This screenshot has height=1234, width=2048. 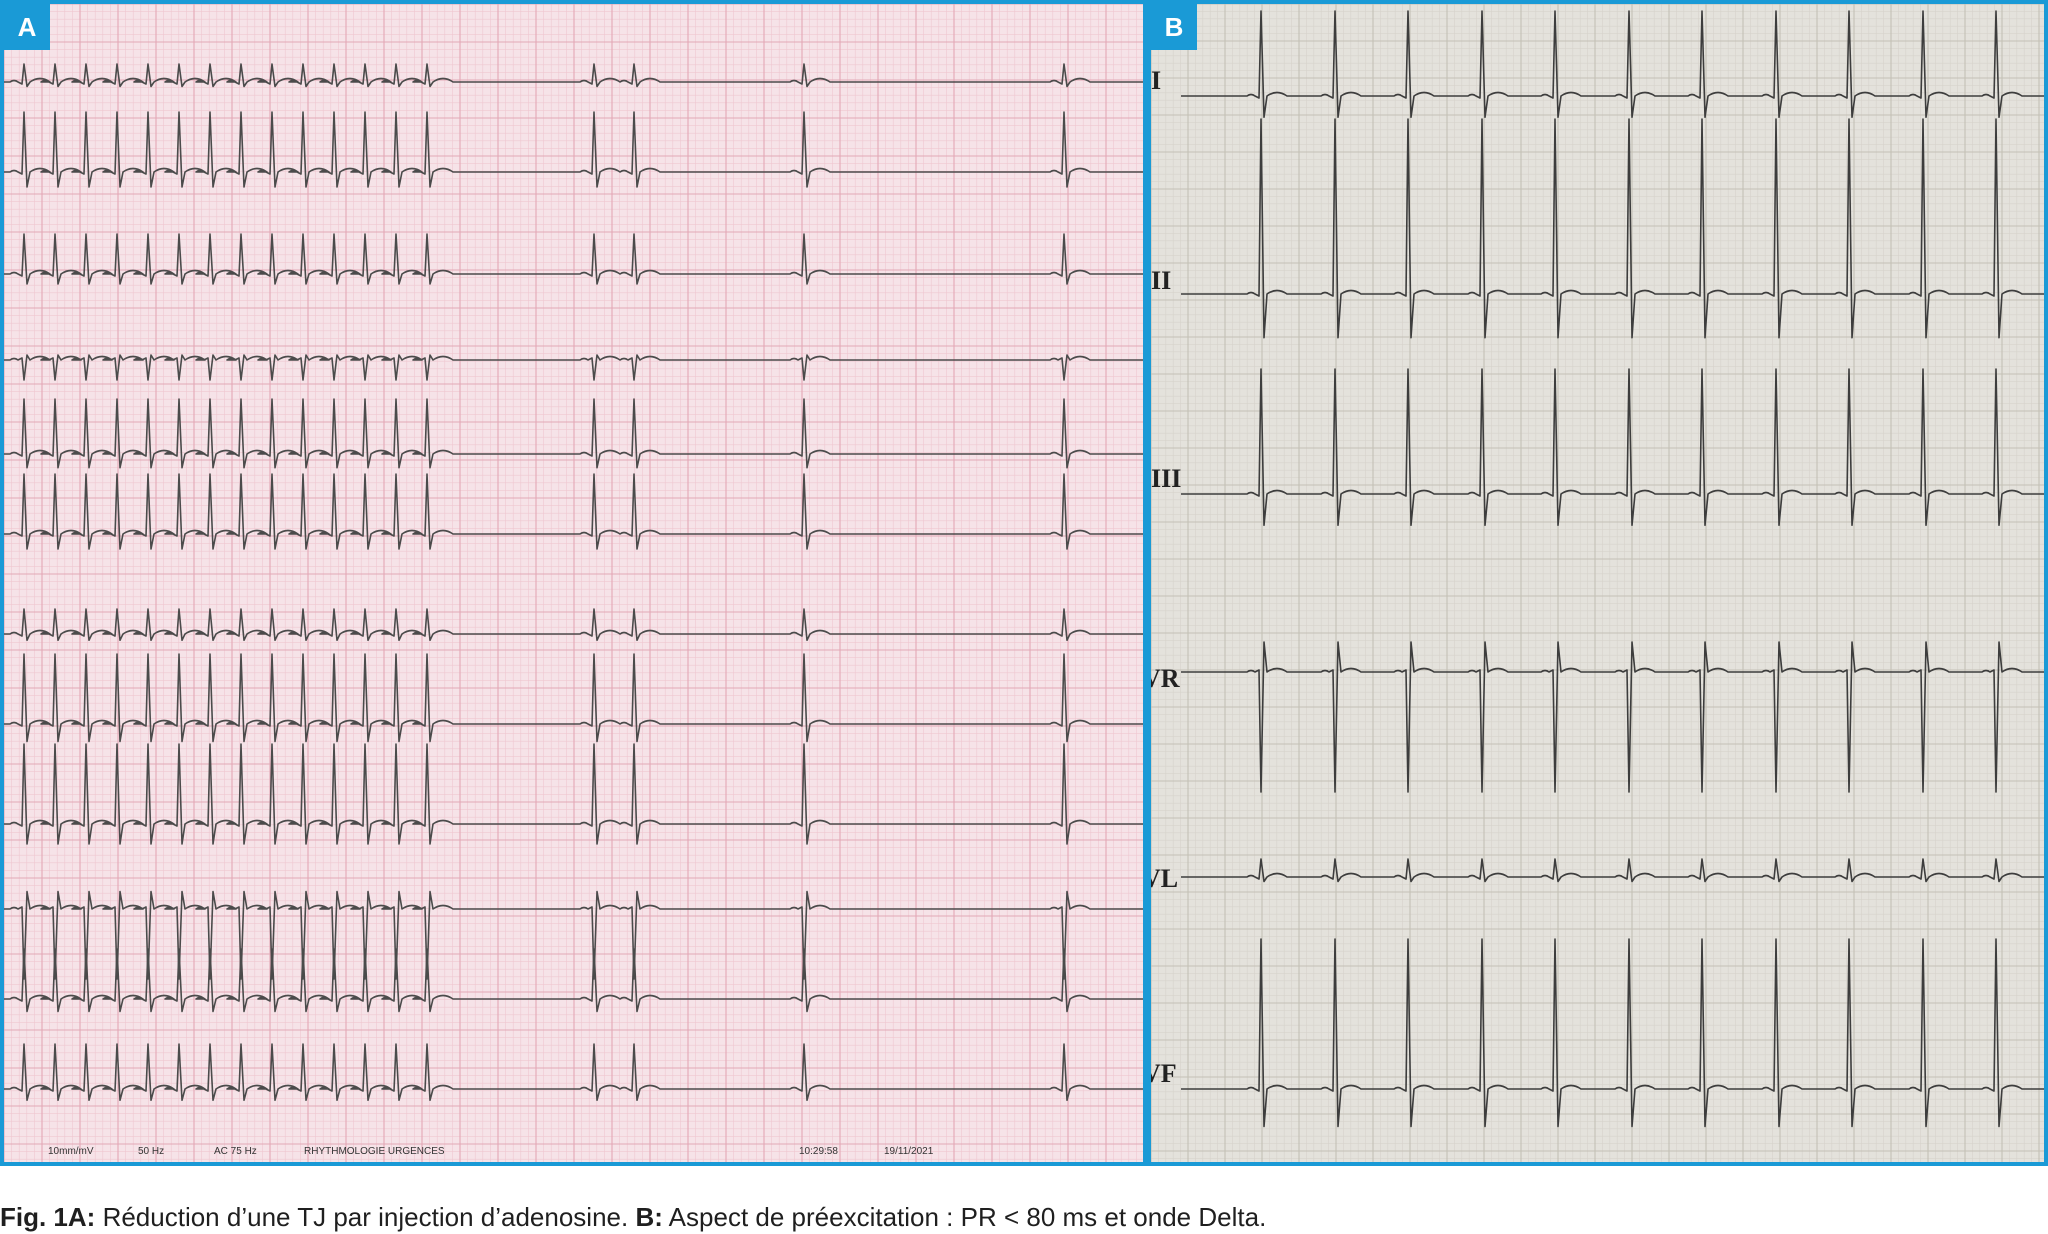 I want to click on lead-label-avl: aVL, so click(x=1165, y=878).